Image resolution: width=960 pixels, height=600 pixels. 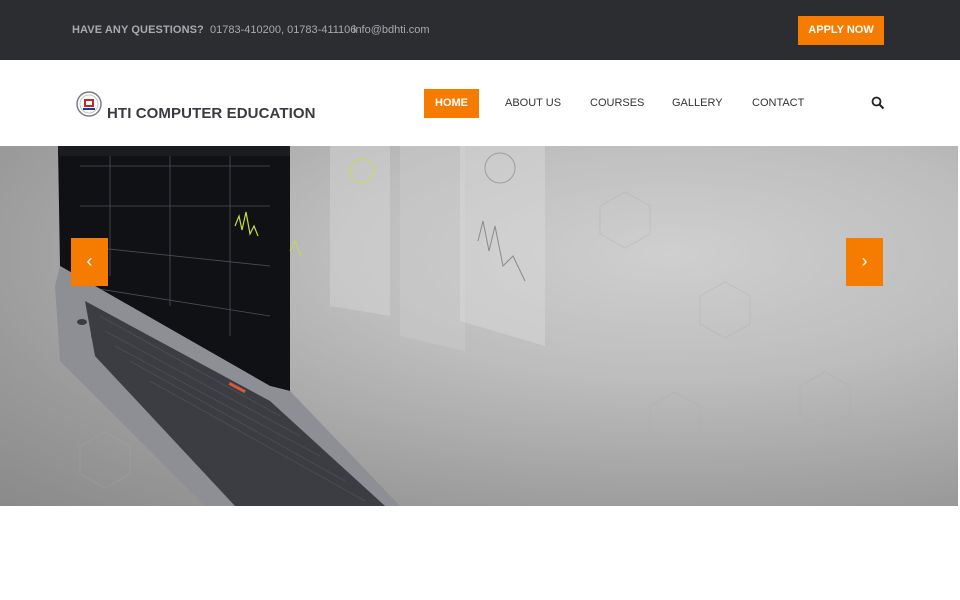 What do you see at coordinates (89, 104) in the screenshot?
I see `logo-icon` at bounding box center [89, 104].